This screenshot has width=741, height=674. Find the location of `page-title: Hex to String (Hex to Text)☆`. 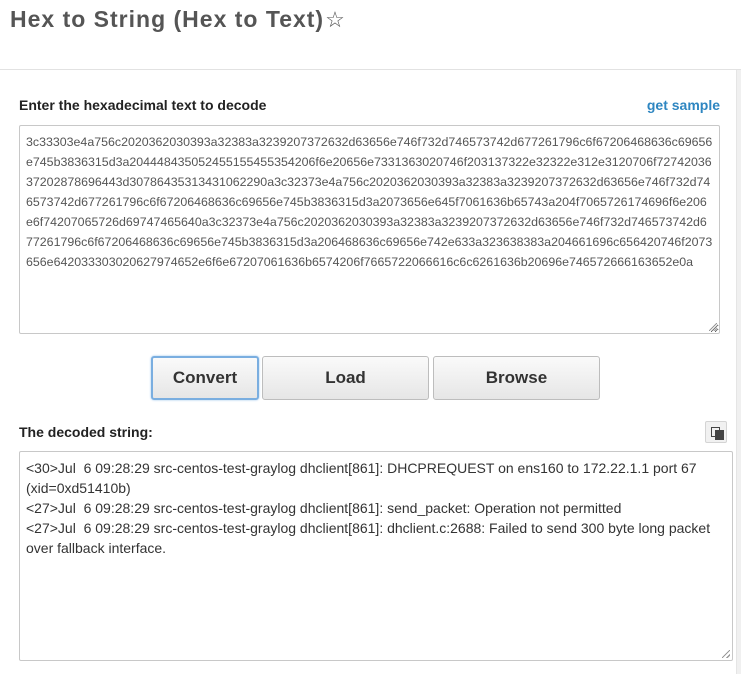

page-title: Hex to String (Hex to Text)☆ is located at coordinates (178, 19).